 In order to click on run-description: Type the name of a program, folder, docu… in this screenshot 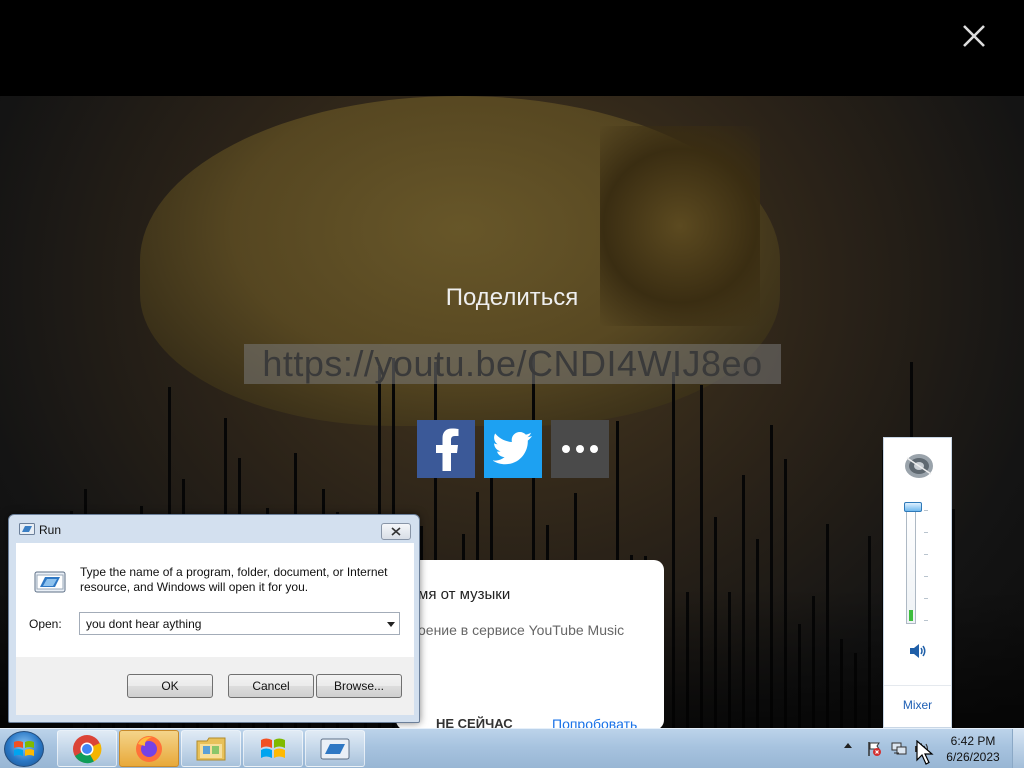, I will do `click(234, 579)`.